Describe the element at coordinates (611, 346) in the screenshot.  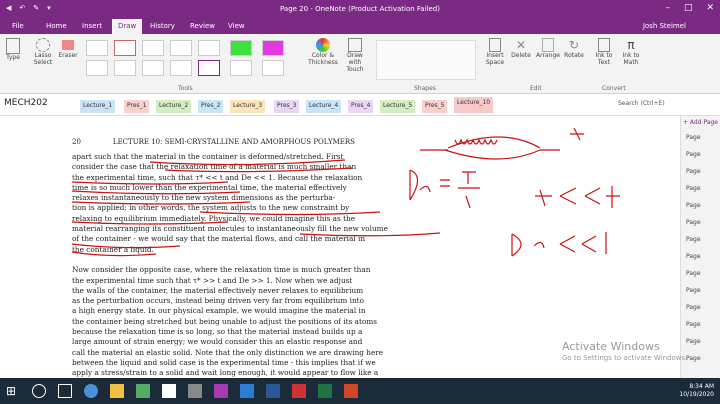
I see `activate-windows-title: Activate Windows` at that location.